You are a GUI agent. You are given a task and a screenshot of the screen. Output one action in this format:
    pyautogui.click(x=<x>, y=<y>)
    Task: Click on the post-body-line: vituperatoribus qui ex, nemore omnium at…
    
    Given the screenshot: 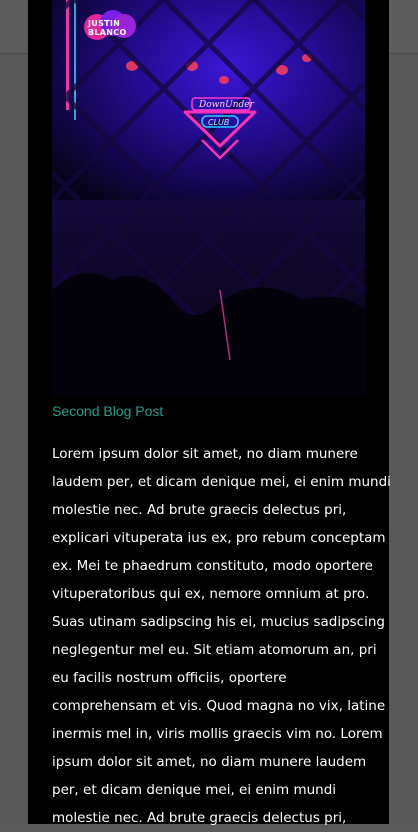 What is the action you would take?
    pyautogui.click(x=211, y=594)
    